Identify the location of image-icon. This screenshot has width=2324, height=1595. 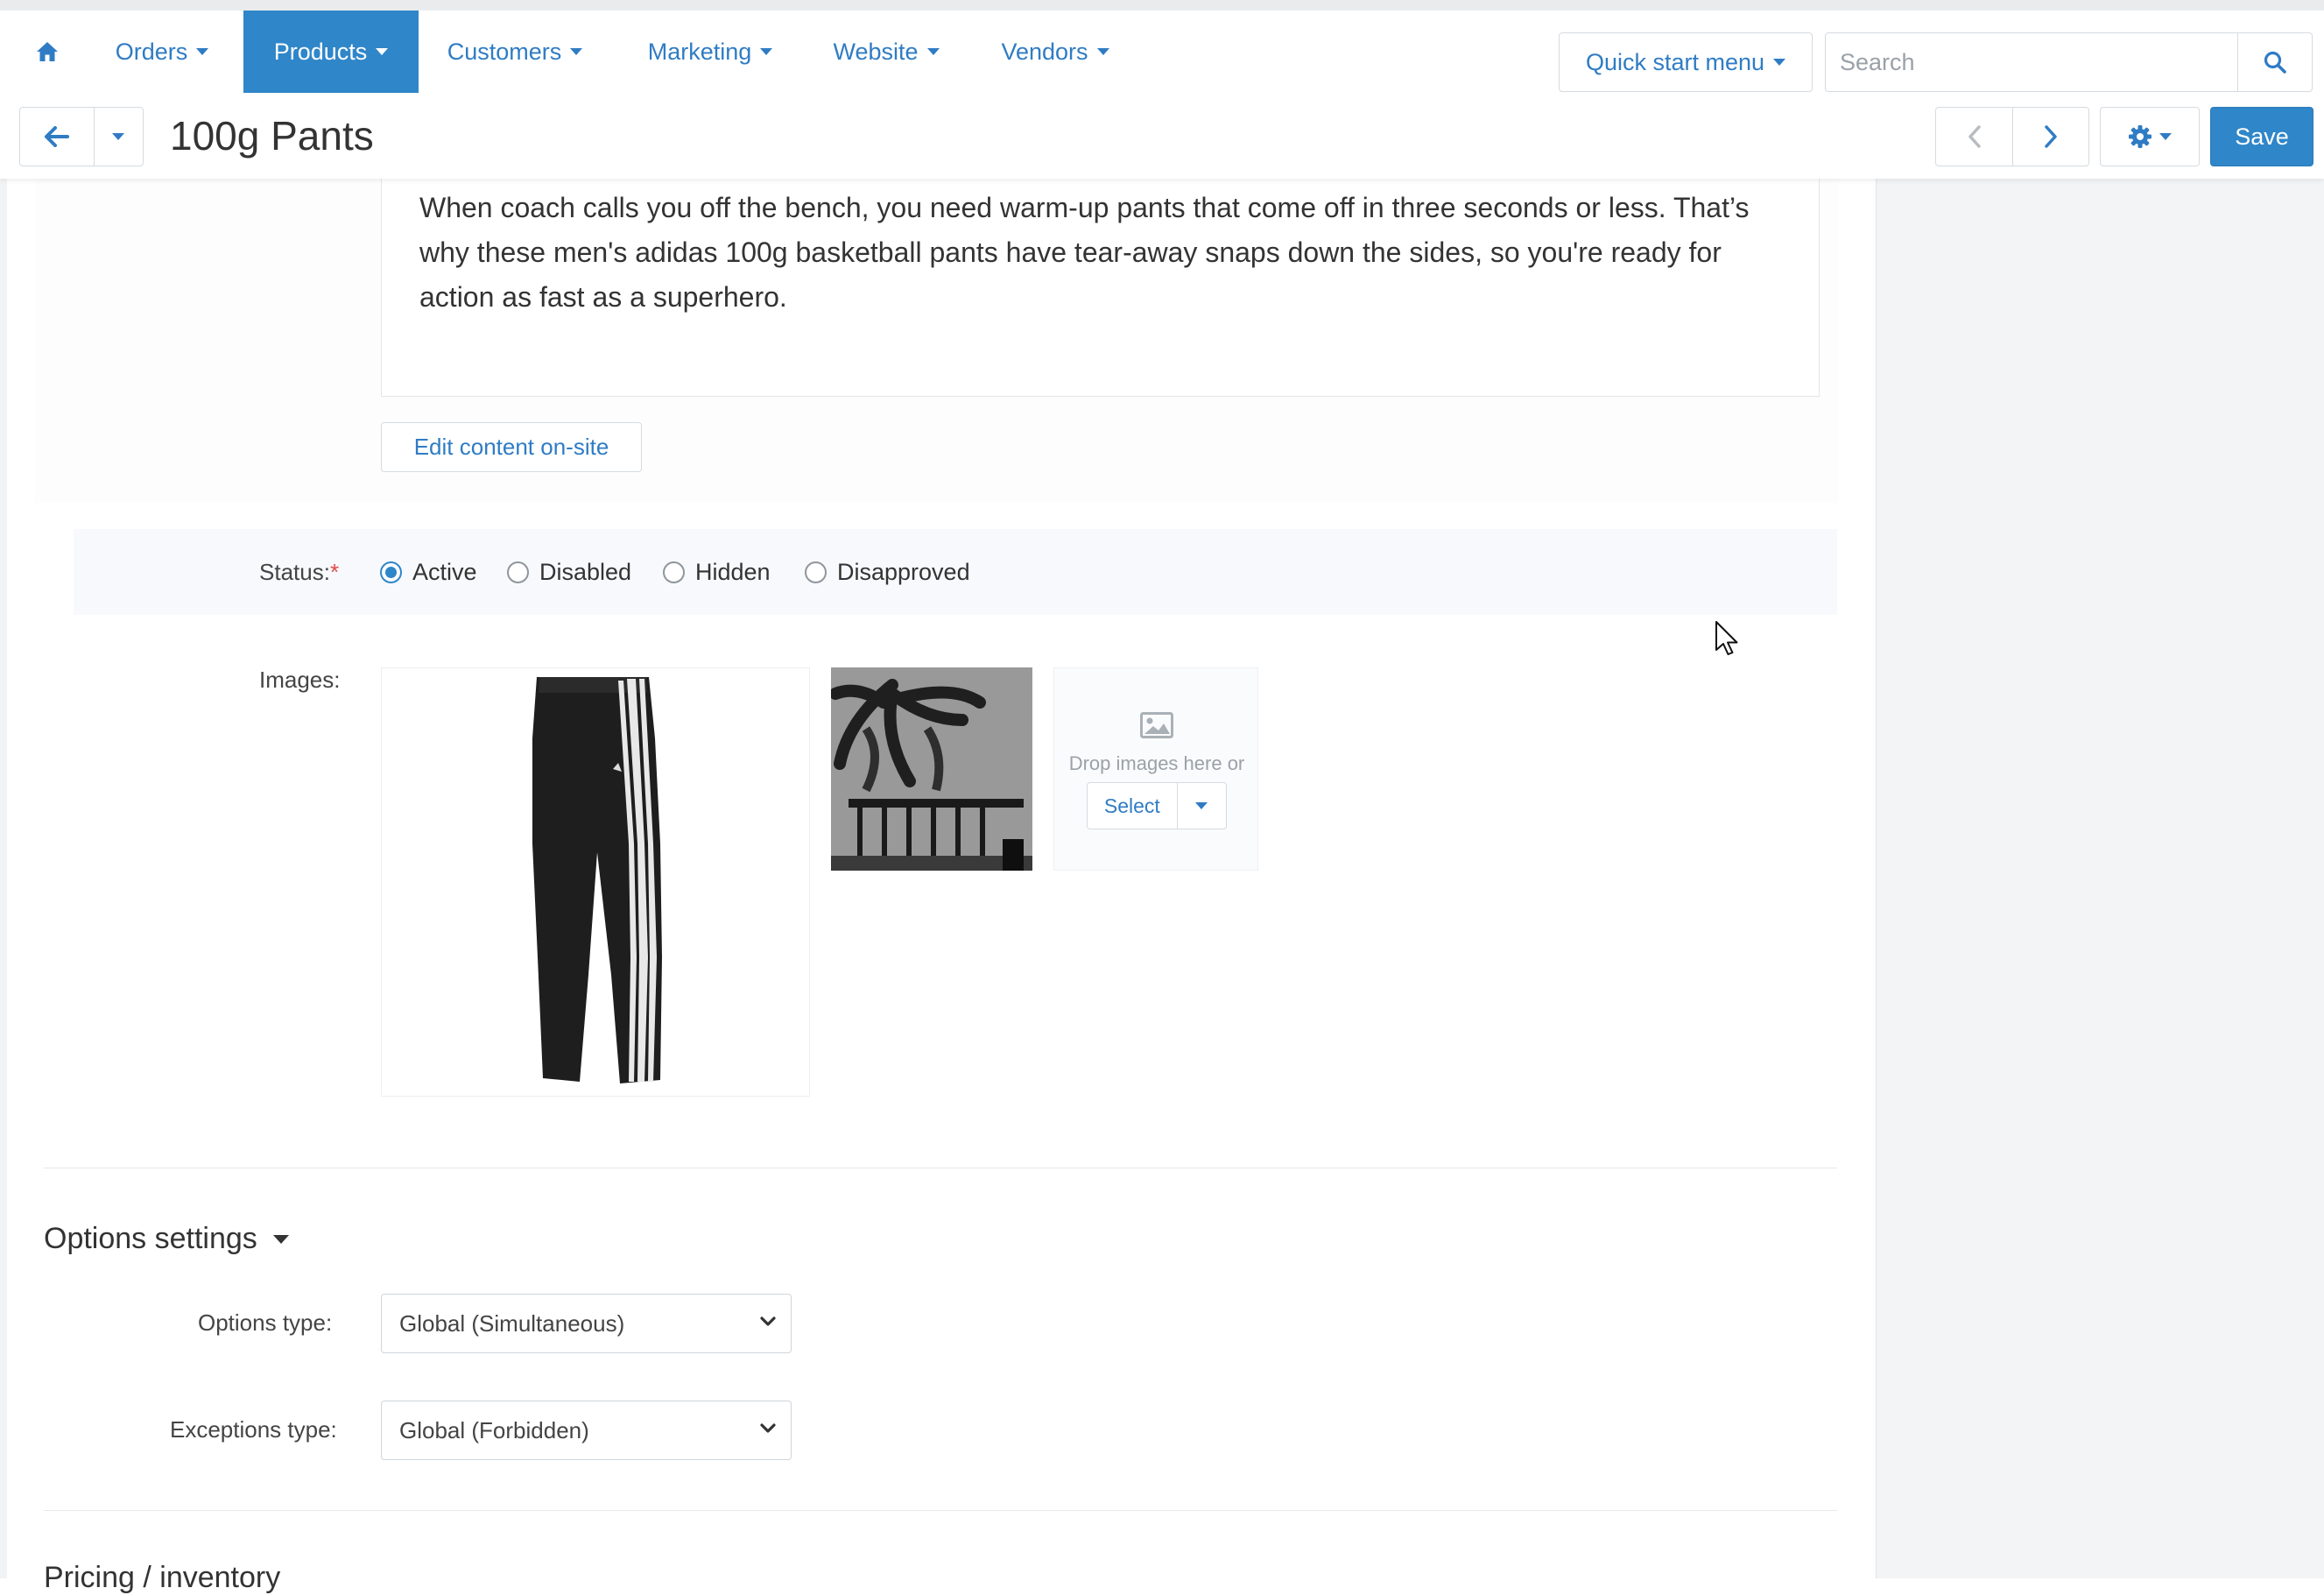
(1156, 725).